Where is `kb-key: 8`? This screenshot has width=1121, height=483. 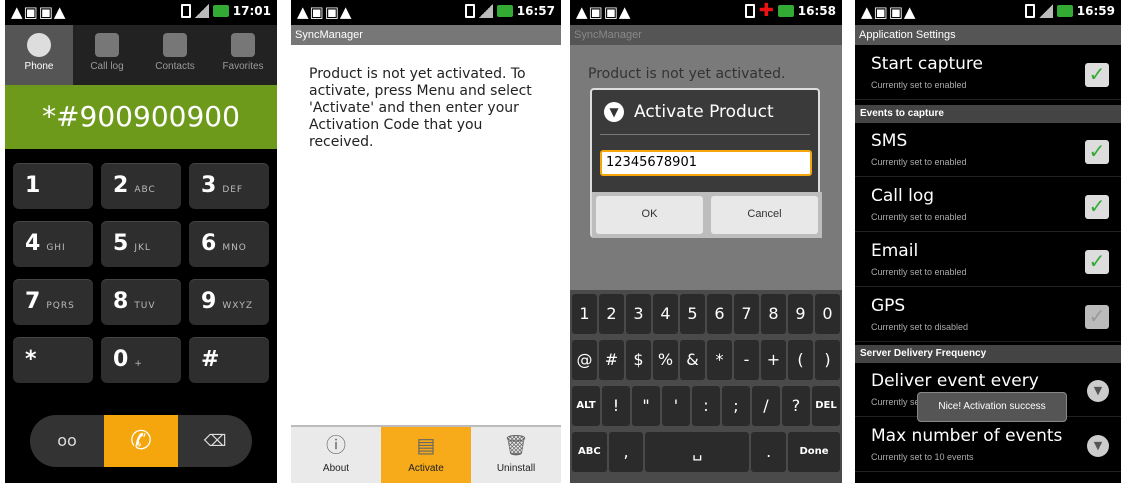
kb-key: 8 is located at coordinates (773, 314).